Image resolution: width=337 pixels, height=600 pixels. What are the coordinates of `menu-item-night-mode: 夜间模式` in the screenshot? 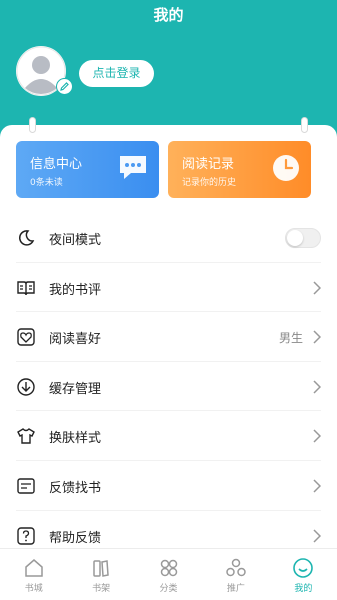 It's located at (168, 238).